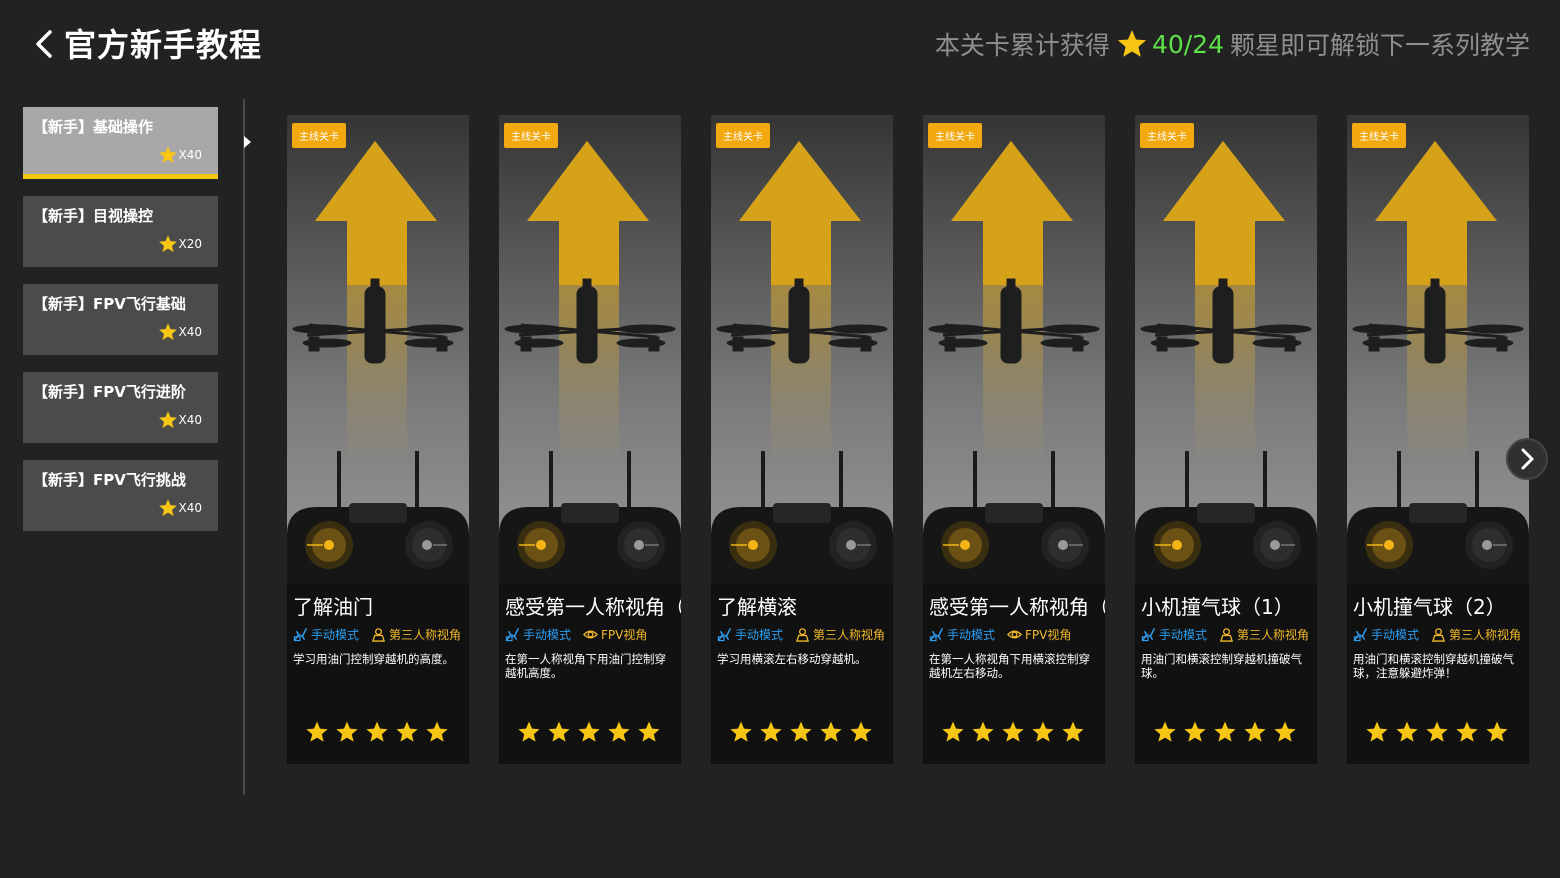 The height and width of the screenshot is (878, 1560). I want to click on card-title: 了解油门, so click(333, 607).